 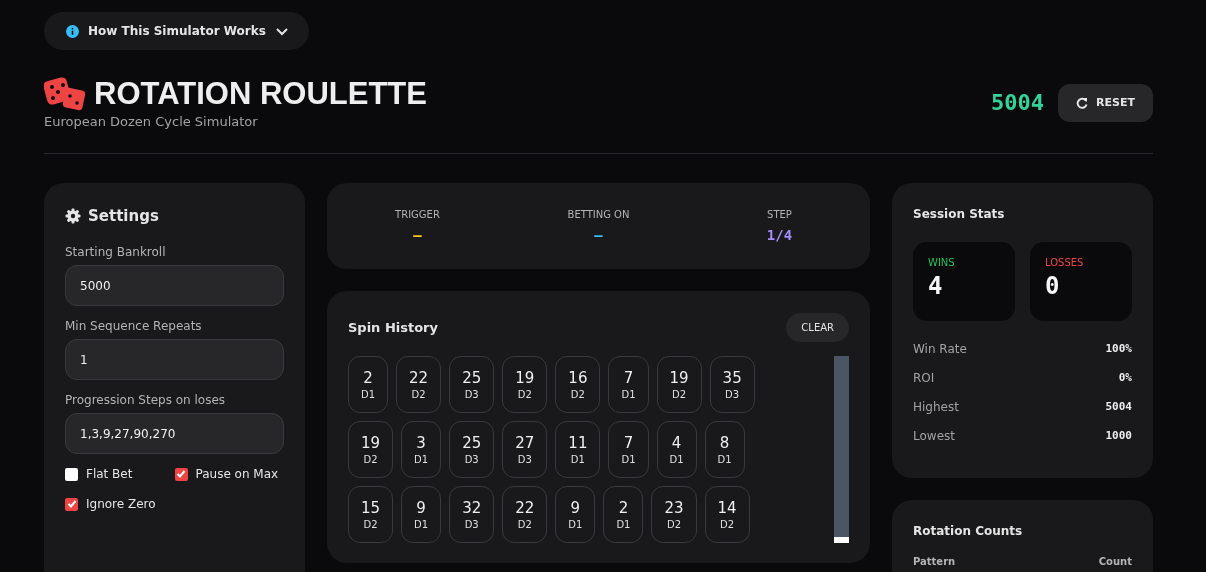 What do you see at coordinates (1105, 102) in the screenshot?
I see `reset-button: RESET` at bounding box center [1105, 102].